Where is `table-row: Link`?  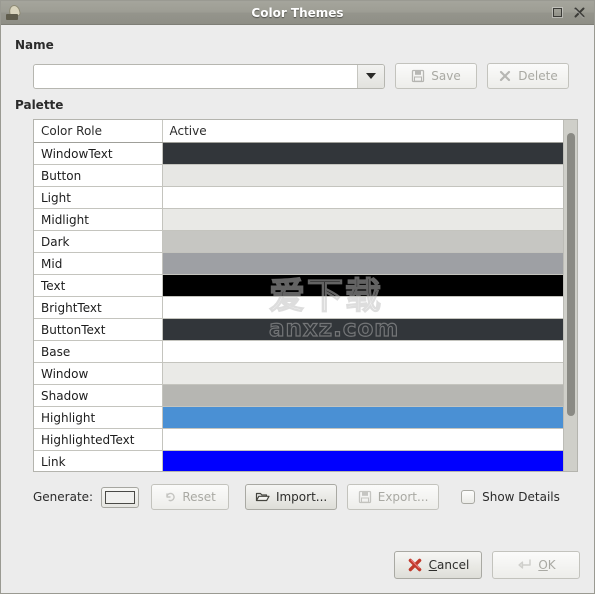 table-row: Link is located at coordinates (298, 460).